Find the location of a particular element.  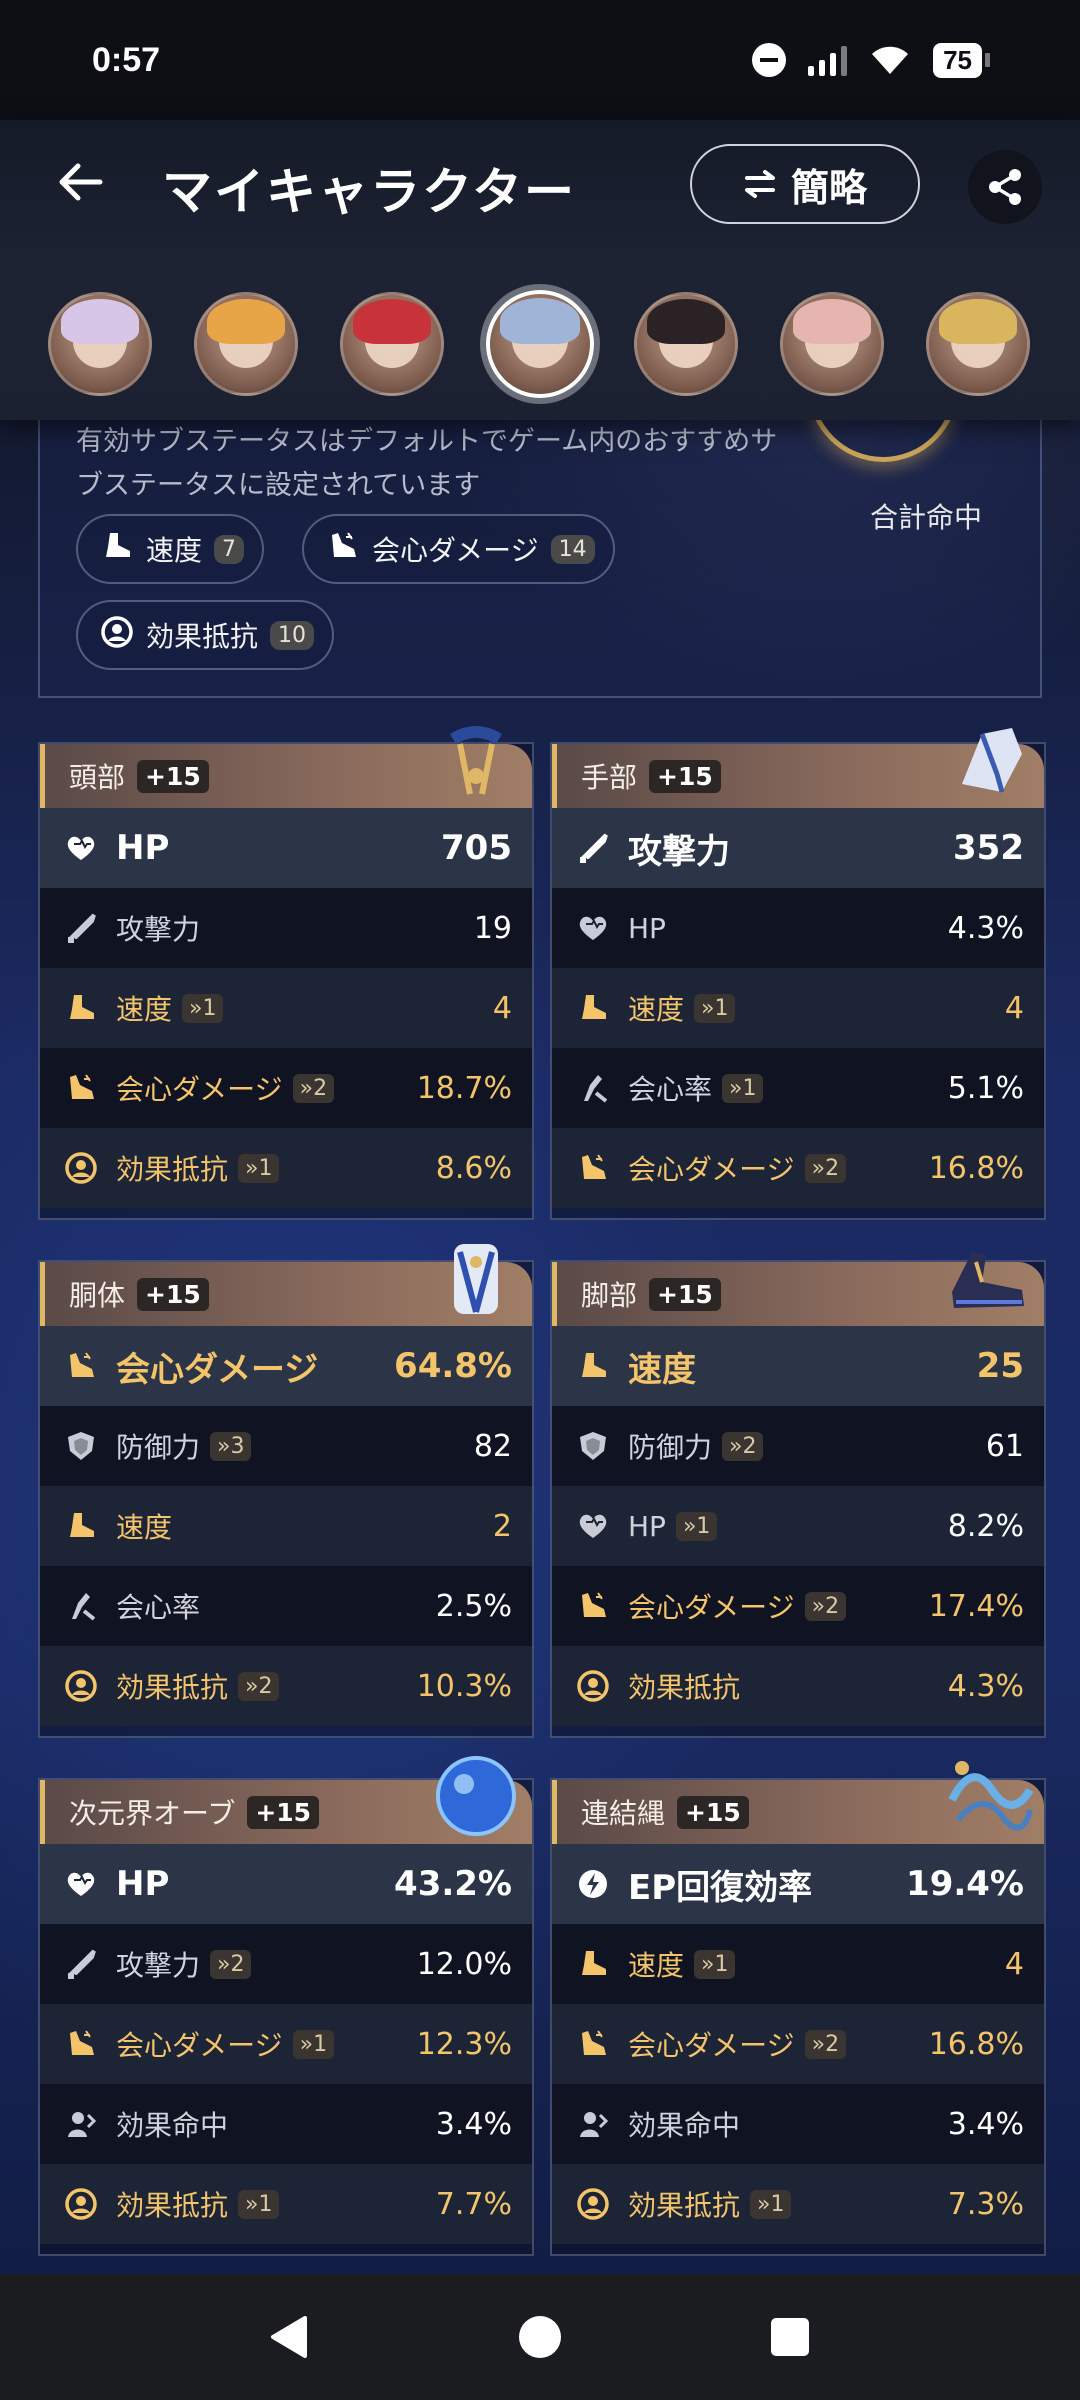

main-stat-name: EP回復効率 is located at coordinates (720, 1887).